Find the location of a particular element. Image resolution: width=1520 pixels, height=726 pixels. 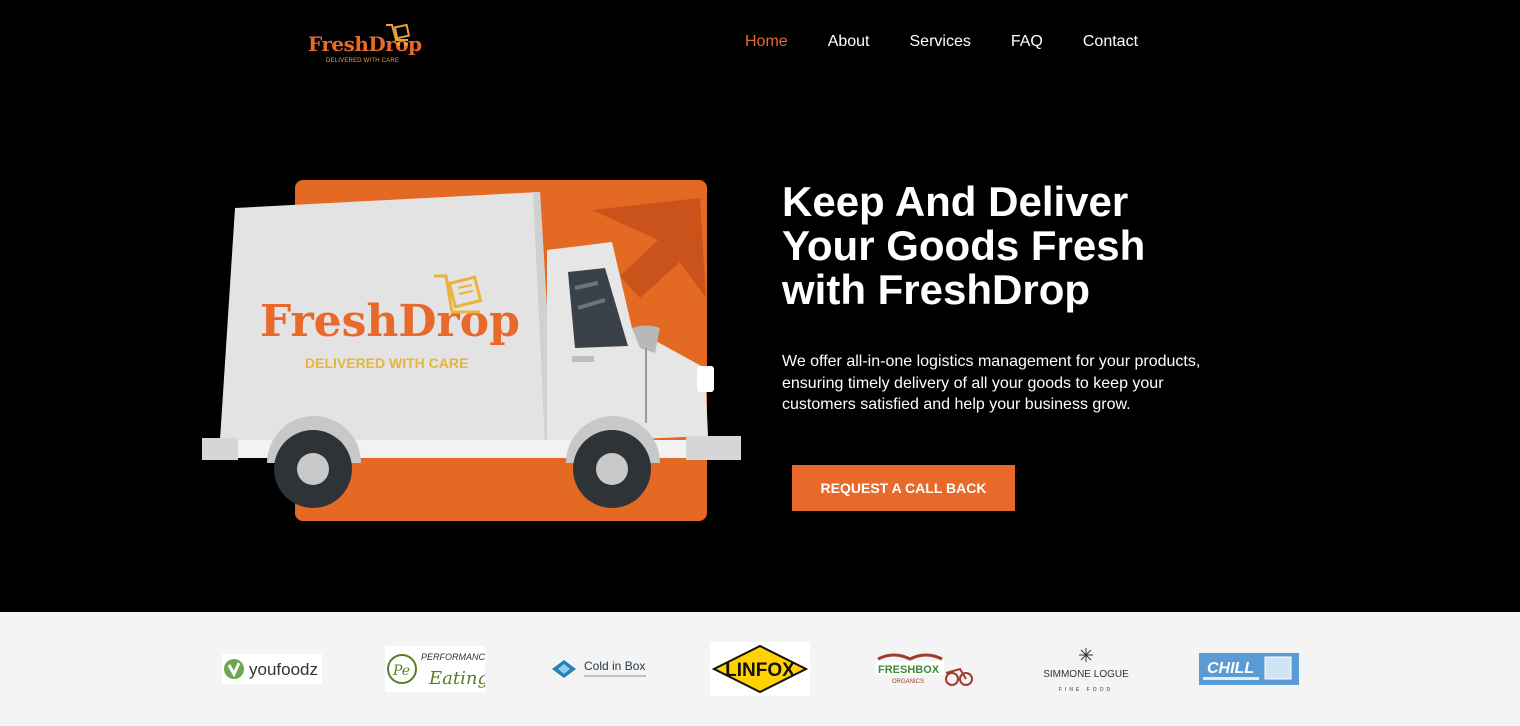

brand-logo: FreshDrop DELIVERED WITH CARE is located at coordinates (364, 46).